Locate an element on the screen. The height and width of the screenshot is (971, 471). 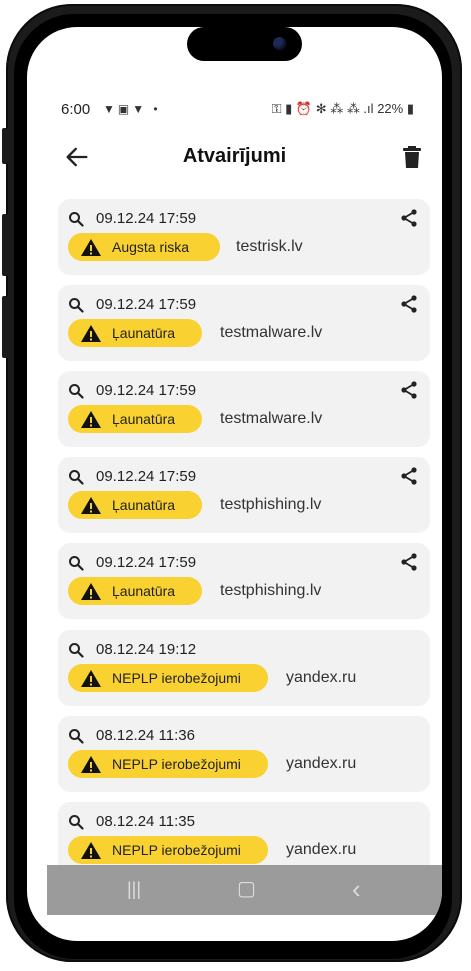
trash-icon is located at coordinates (412, 157).